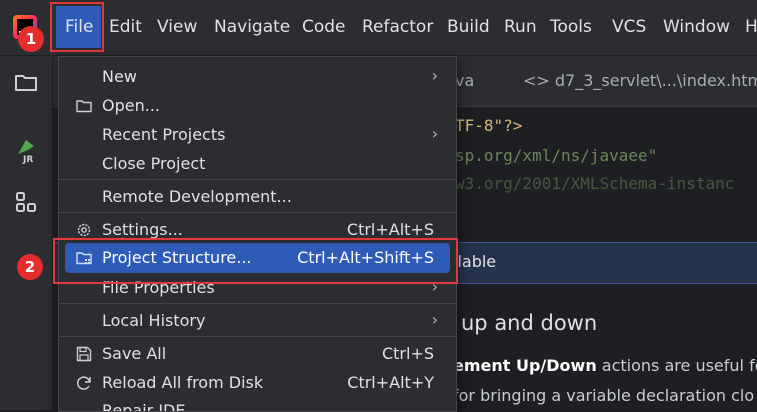 The height and width of the screenshot is (412, 757). I want to click on editor-tab-java: va, so click(464, 80).